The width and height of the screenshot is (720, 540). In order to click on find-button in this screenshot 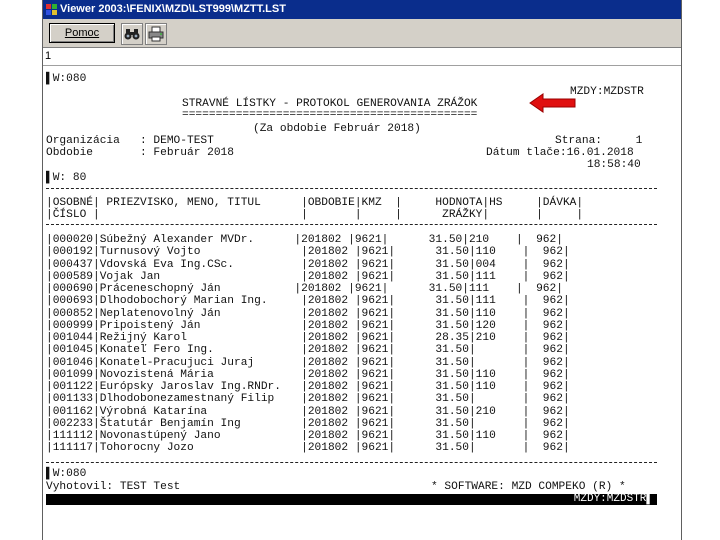, I will do `click(132, 34)`.